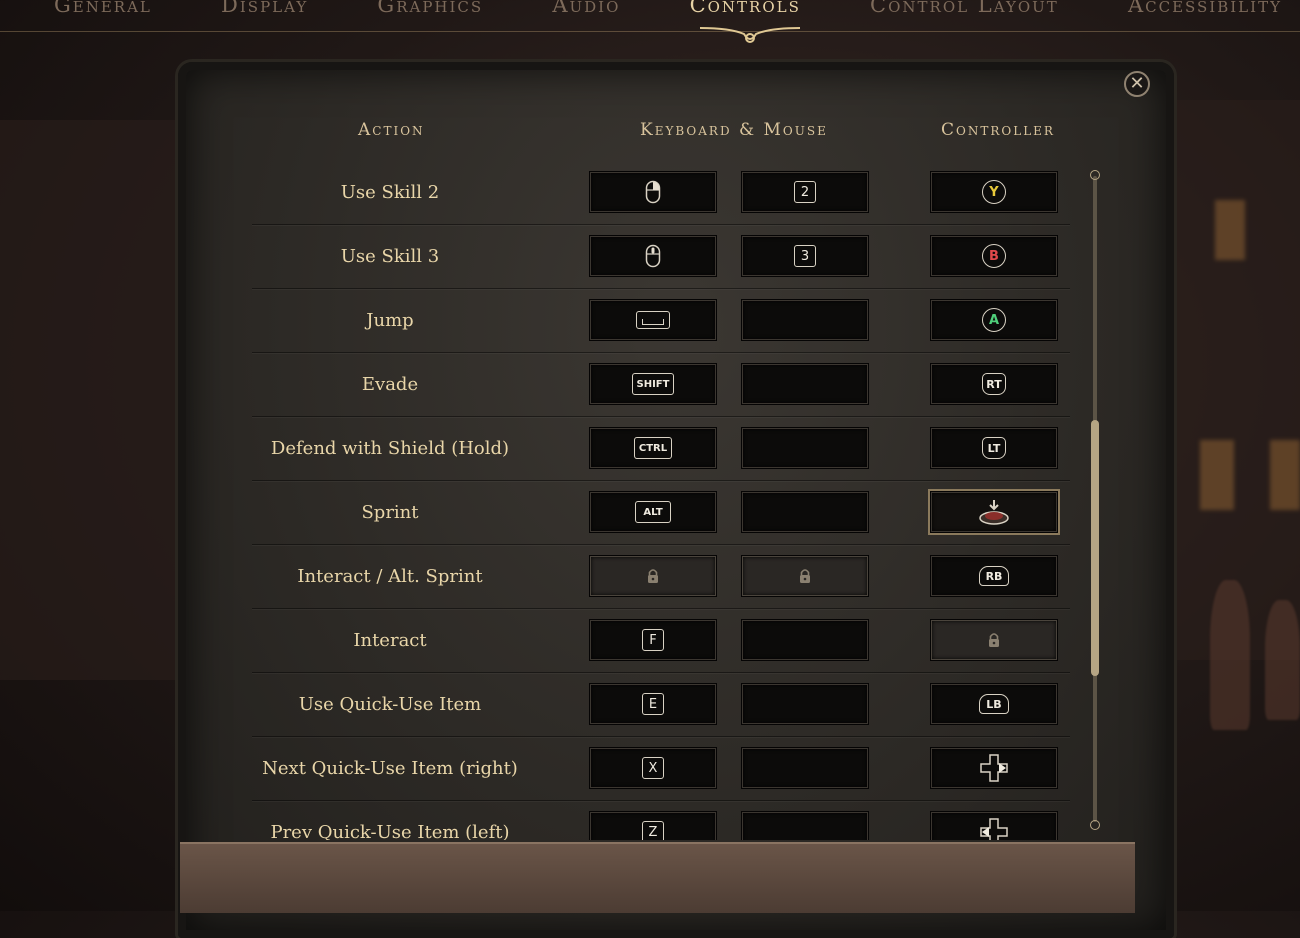 The width and height of the screenshot is (1300, 938). Describe the element at coordinates (1205, 9) in the screenshot. I see `tab-accessibility: Accessibility` at that location.